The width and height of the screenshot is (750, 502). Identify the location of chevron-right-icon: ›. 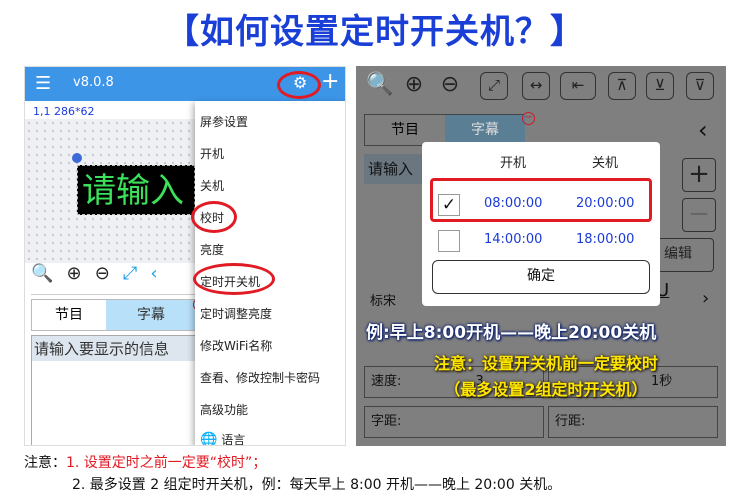
(705, 298).